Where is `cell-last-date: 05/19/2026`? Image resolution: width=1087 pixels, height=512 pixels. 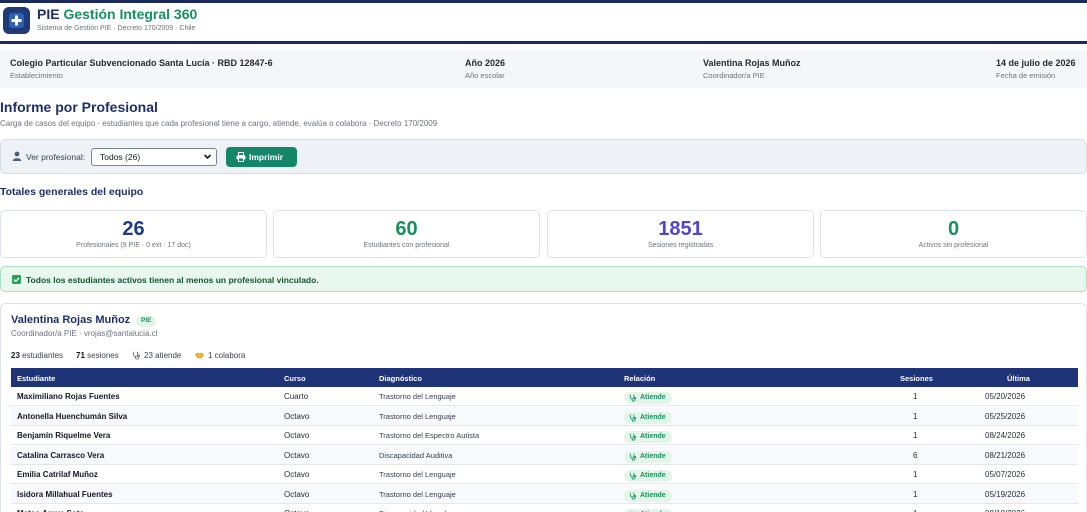 cell-last-date: 05/19/2026 is located at coordinates (1005, 494).